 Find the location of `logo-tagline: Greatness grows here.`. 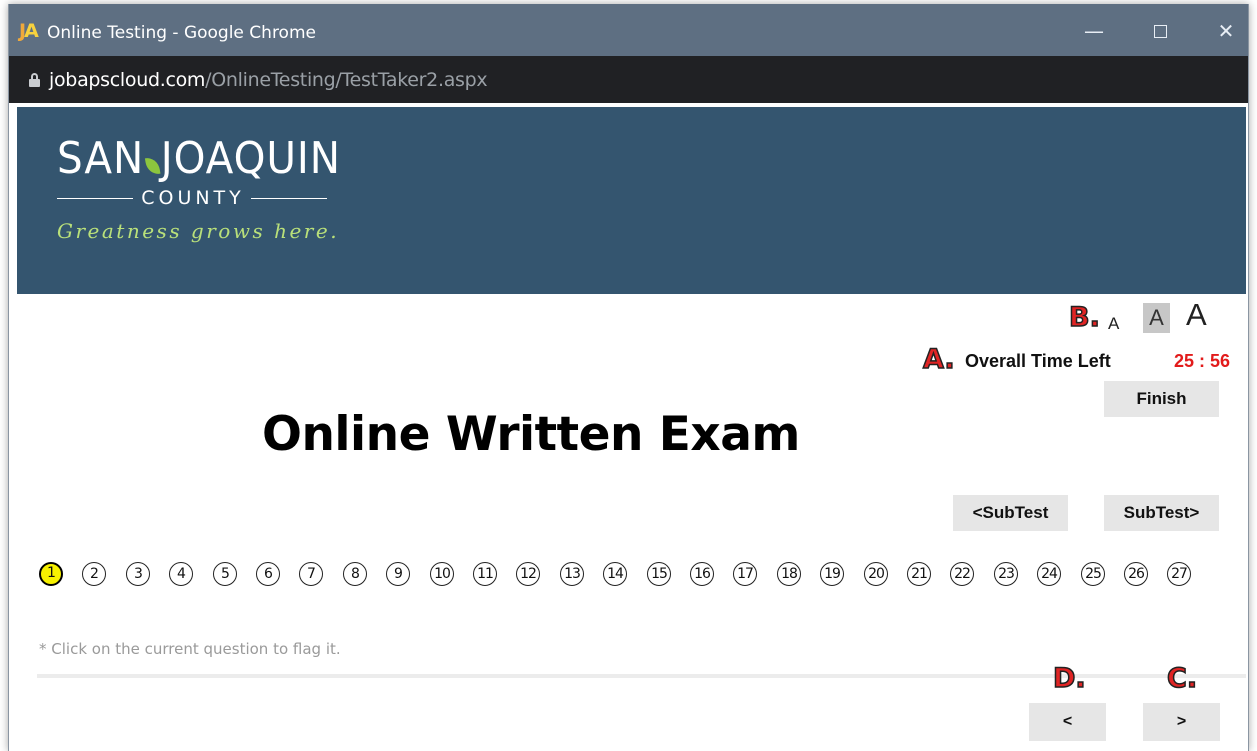

logo-tagline: Greatness grows here. is located at coordinates (198, 231).